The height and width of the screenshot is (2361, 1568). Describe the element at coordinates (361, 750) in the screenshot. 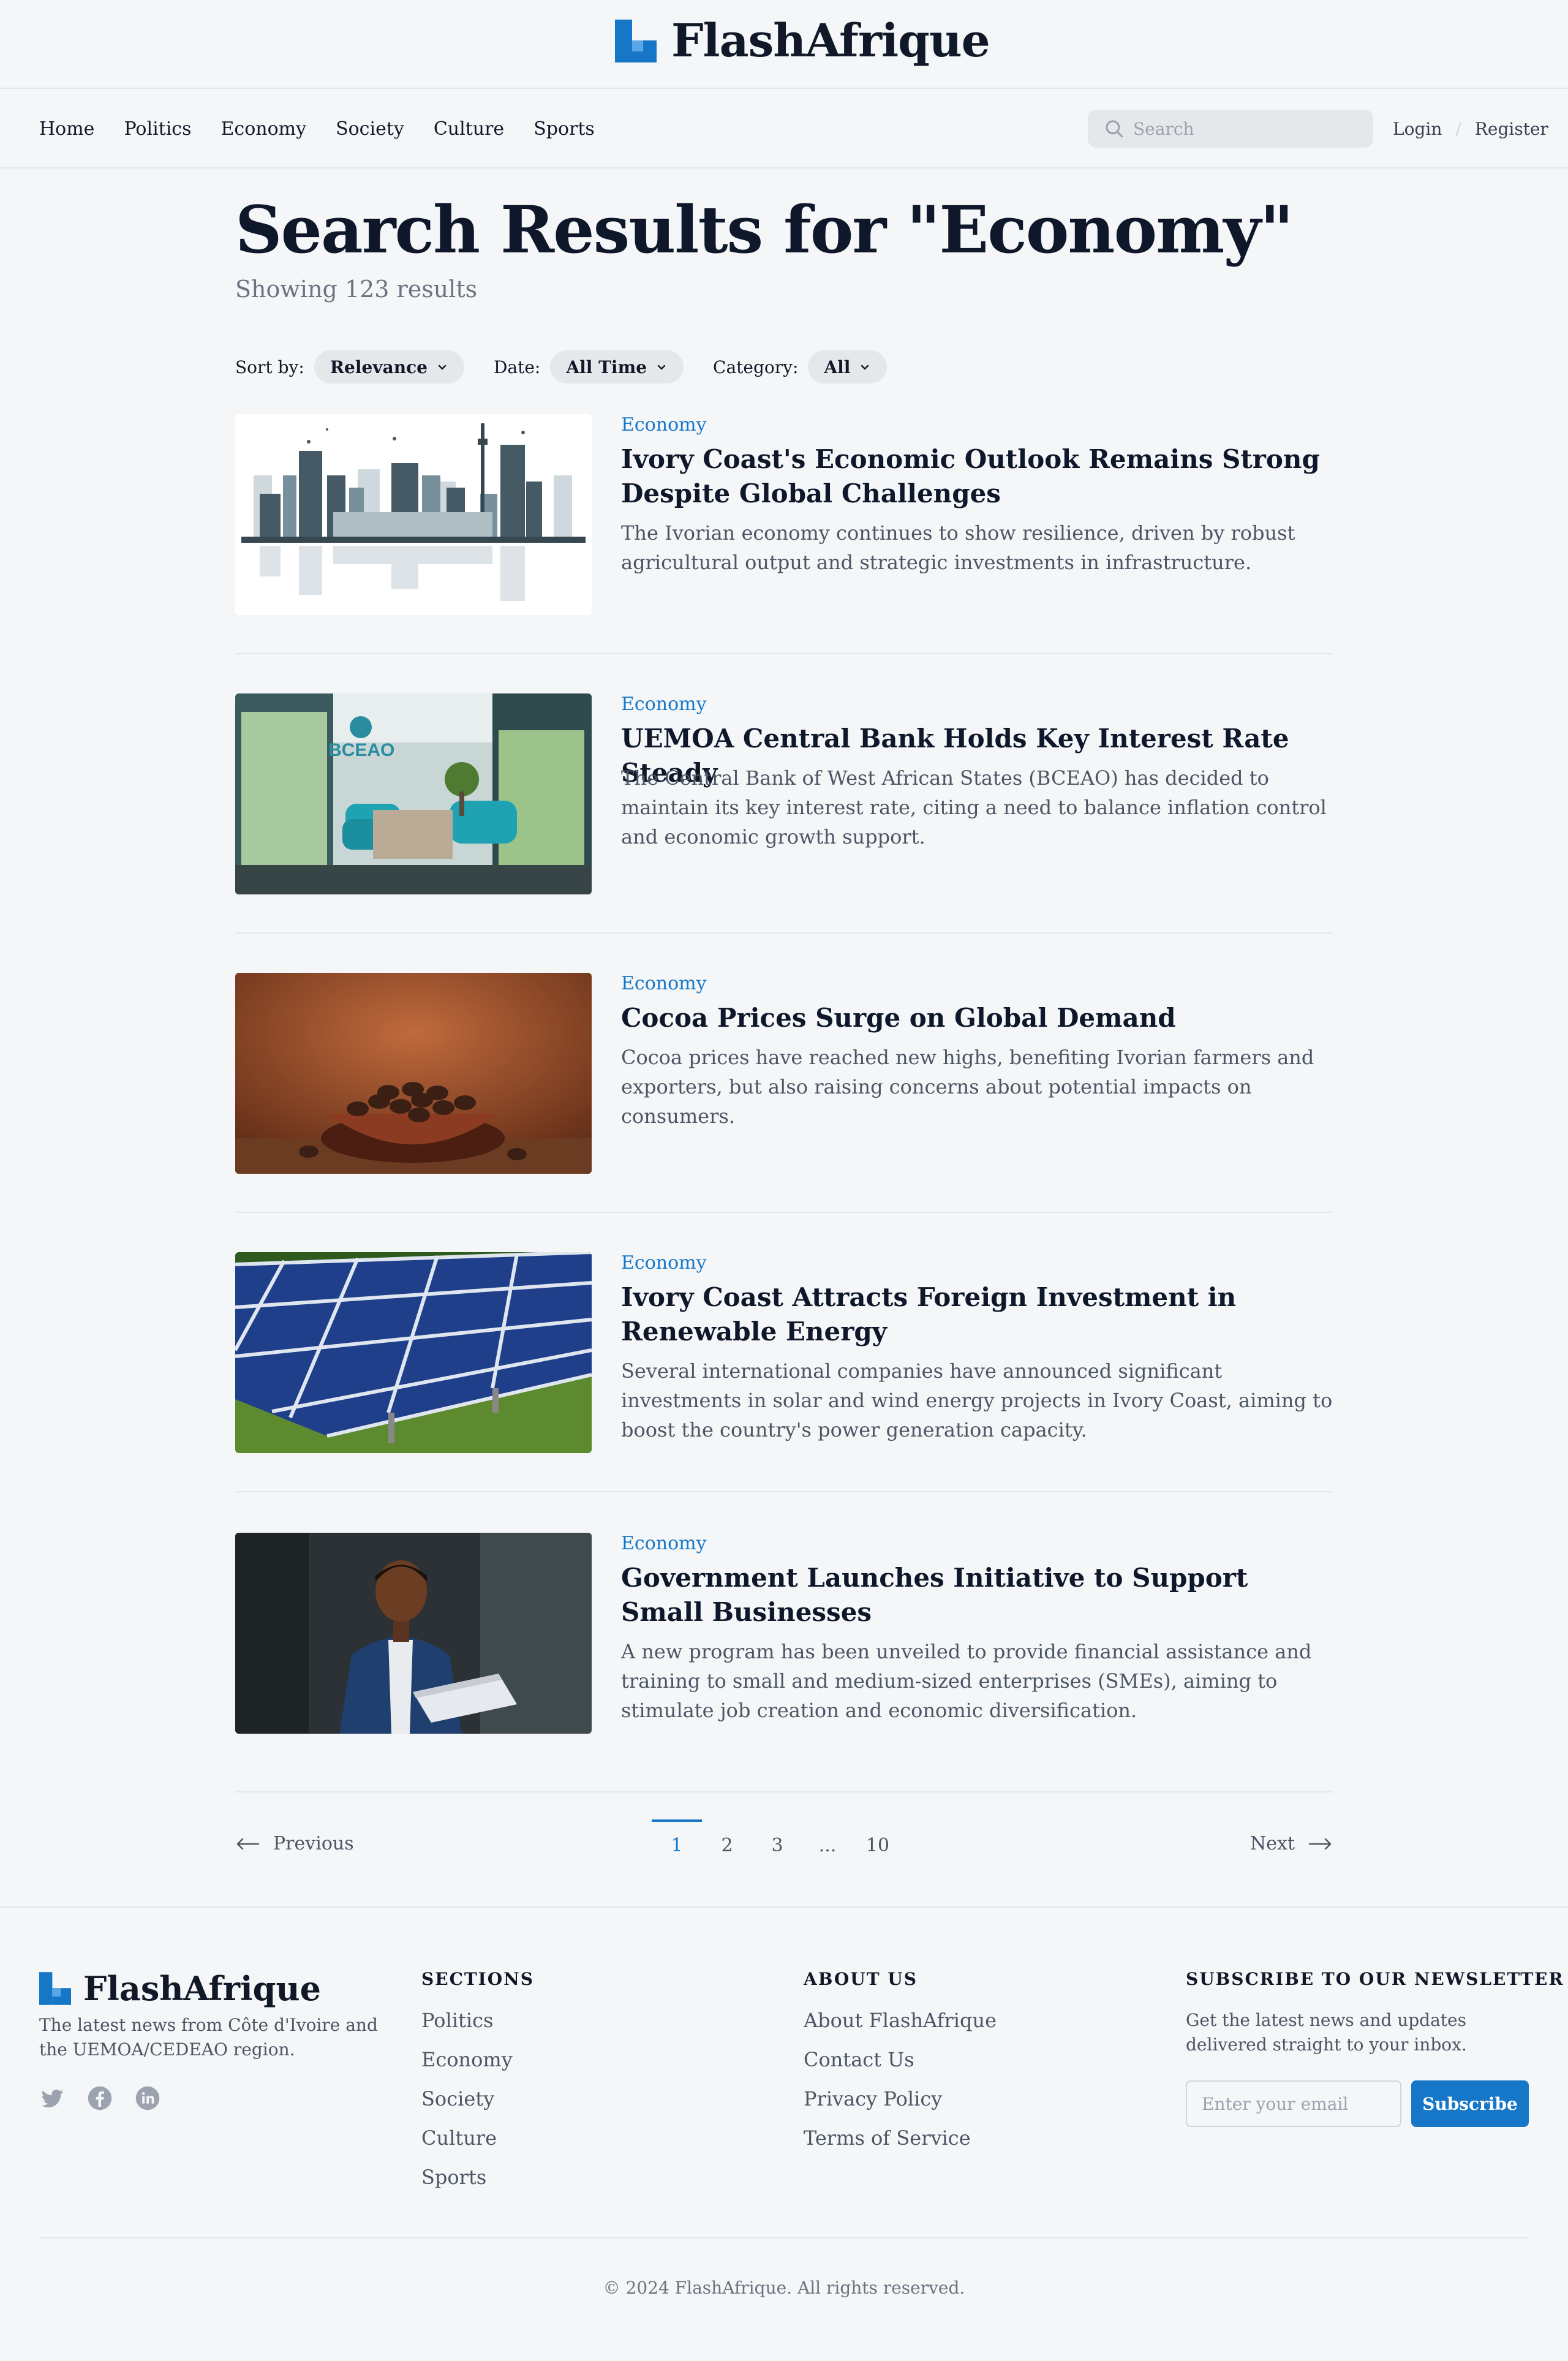

I see `bceao-sign: BCEAO` at that location.